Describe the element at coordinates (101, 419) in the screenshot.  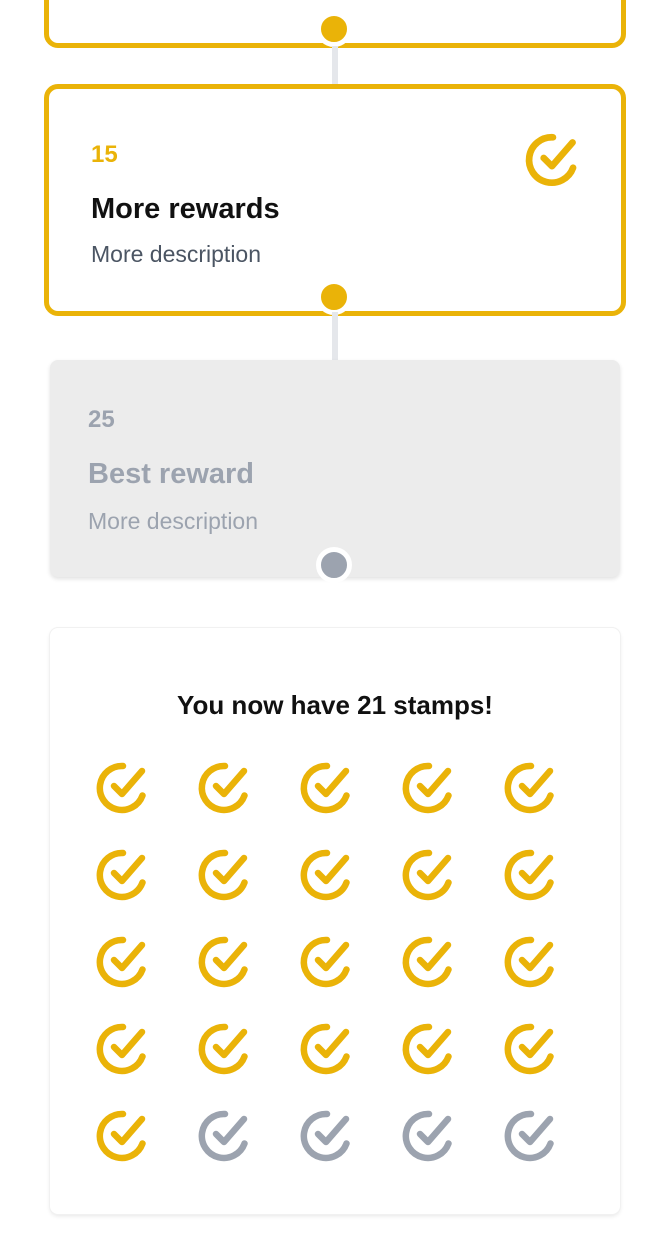
I see `reward-threshold: 25` at that location.